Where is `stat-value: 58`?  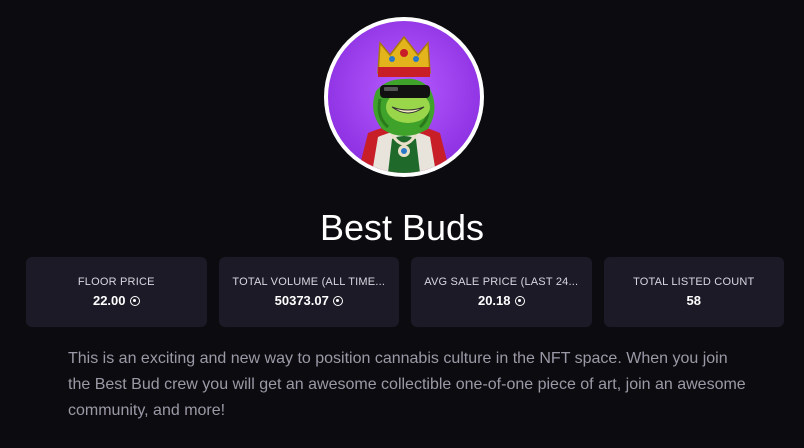 stat-value: 58 is located at coordinates (694, 300).